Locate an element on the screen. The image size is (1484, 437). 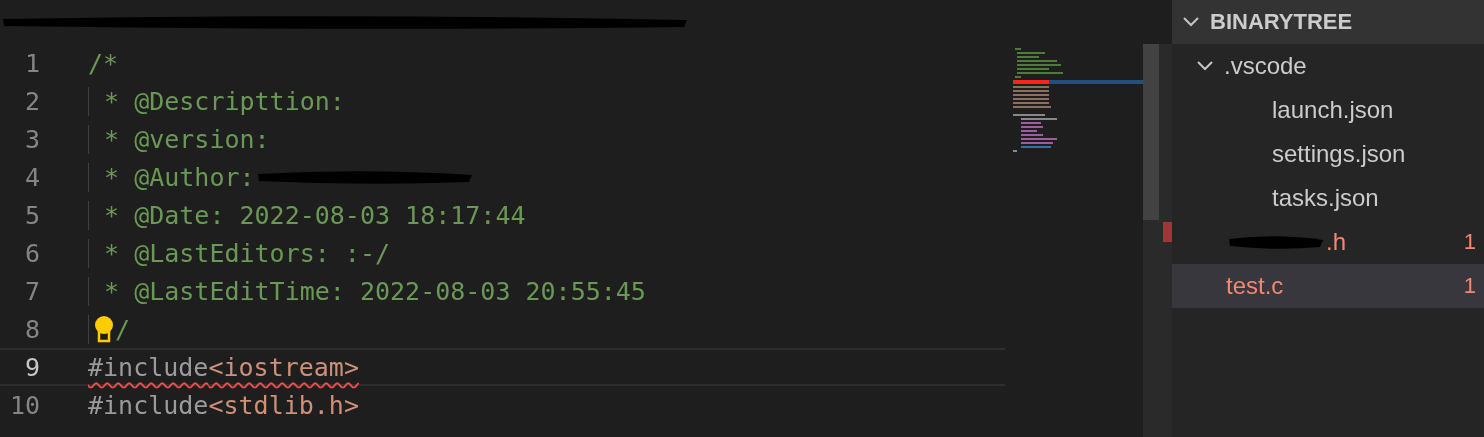
line-number: 1 is located at coordinates (31, 63).